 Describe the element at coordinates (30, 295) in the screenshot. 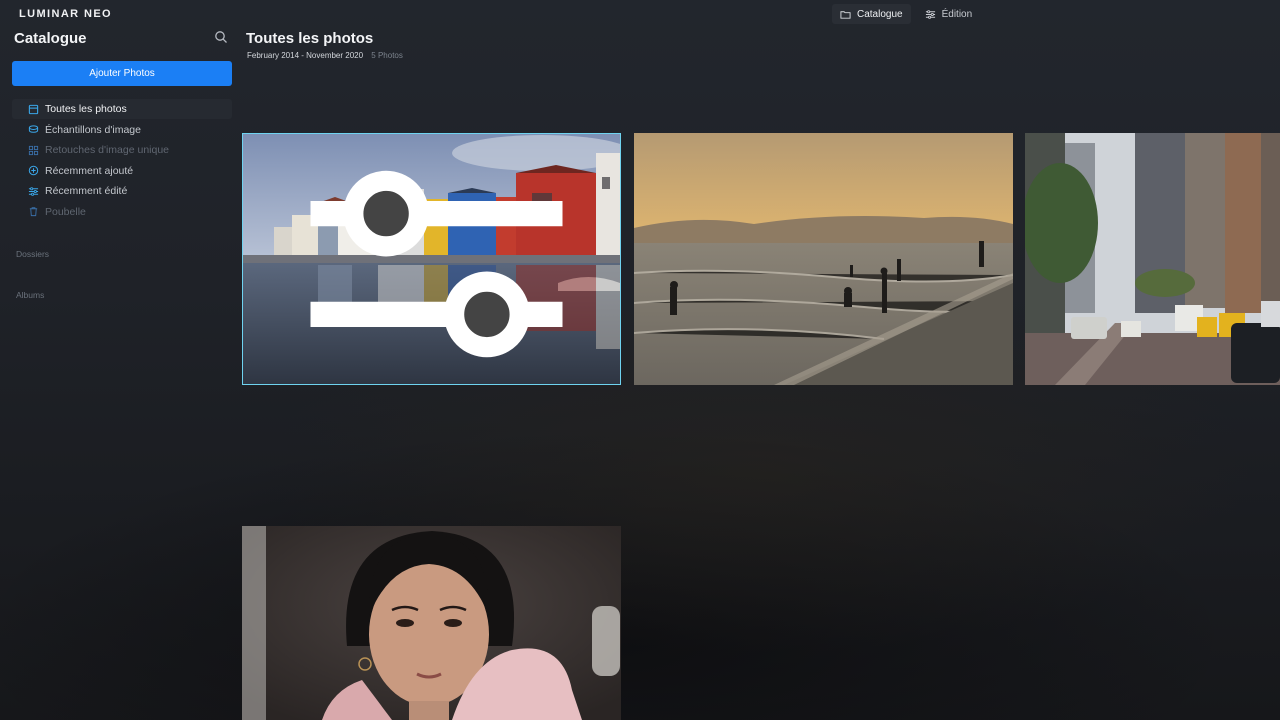

I see `section-albums: Albums` at that location.